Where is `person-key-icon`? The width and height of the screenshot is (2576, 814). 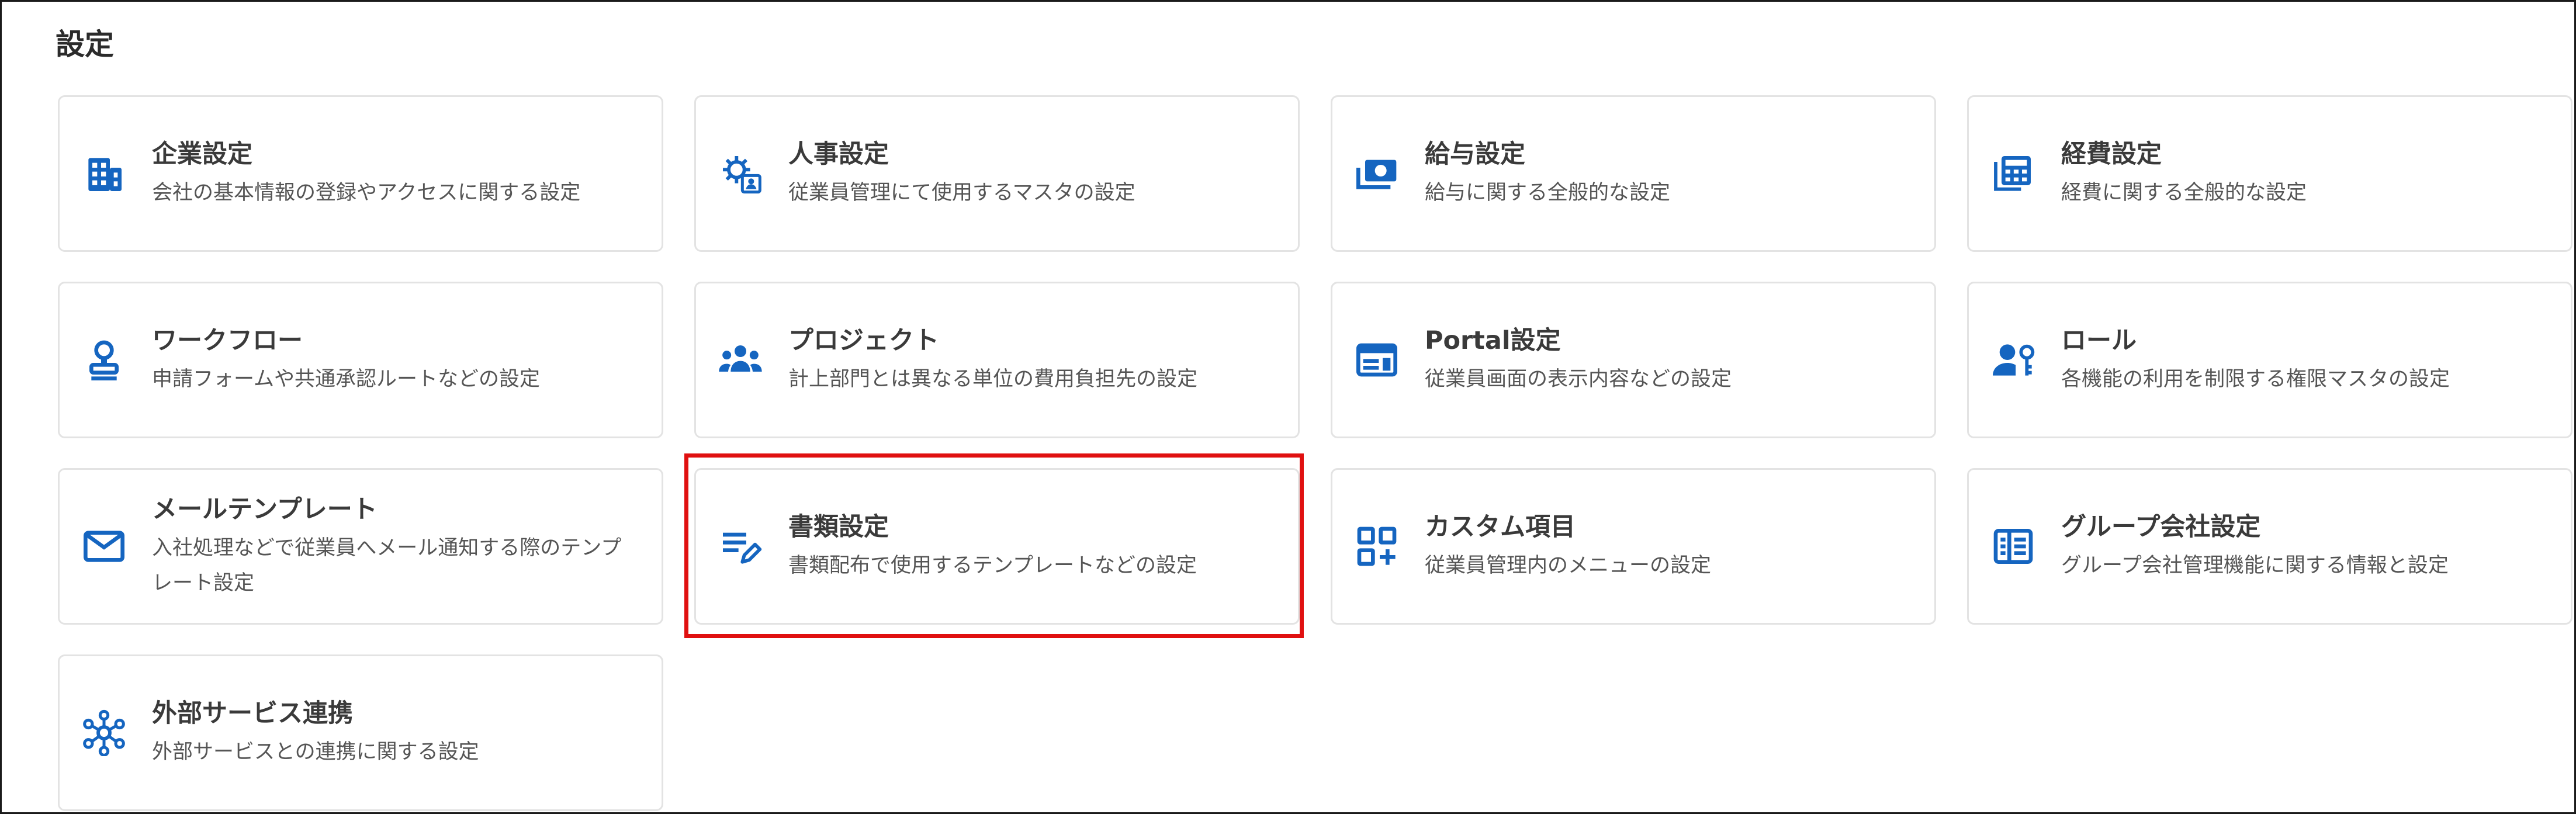 person-key-icon is located at coordinates (2014, 360).